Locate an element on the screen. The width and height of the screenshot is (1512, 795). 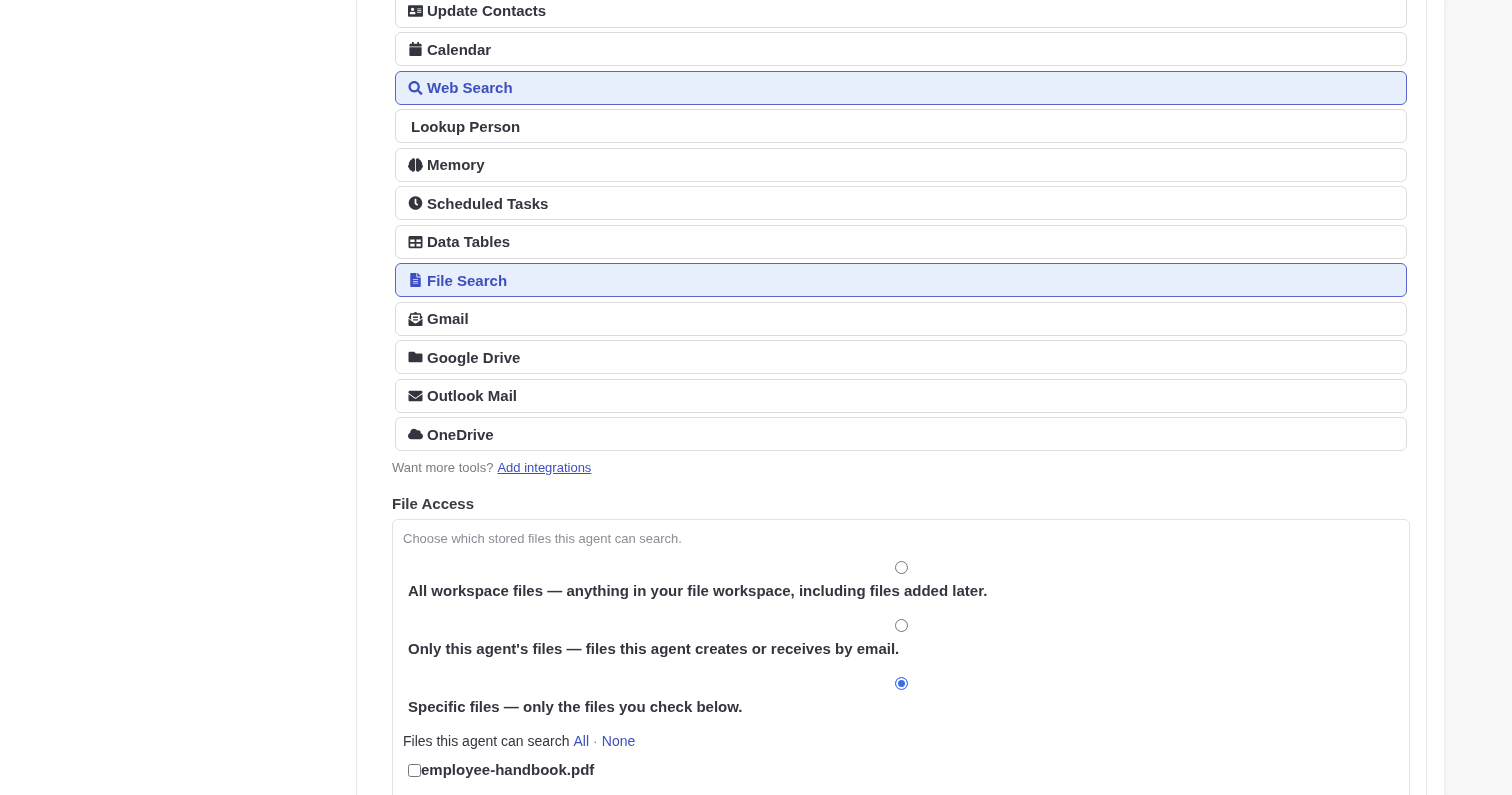
tool-toggle-button: Web Search is located at coordinates (901, 87).